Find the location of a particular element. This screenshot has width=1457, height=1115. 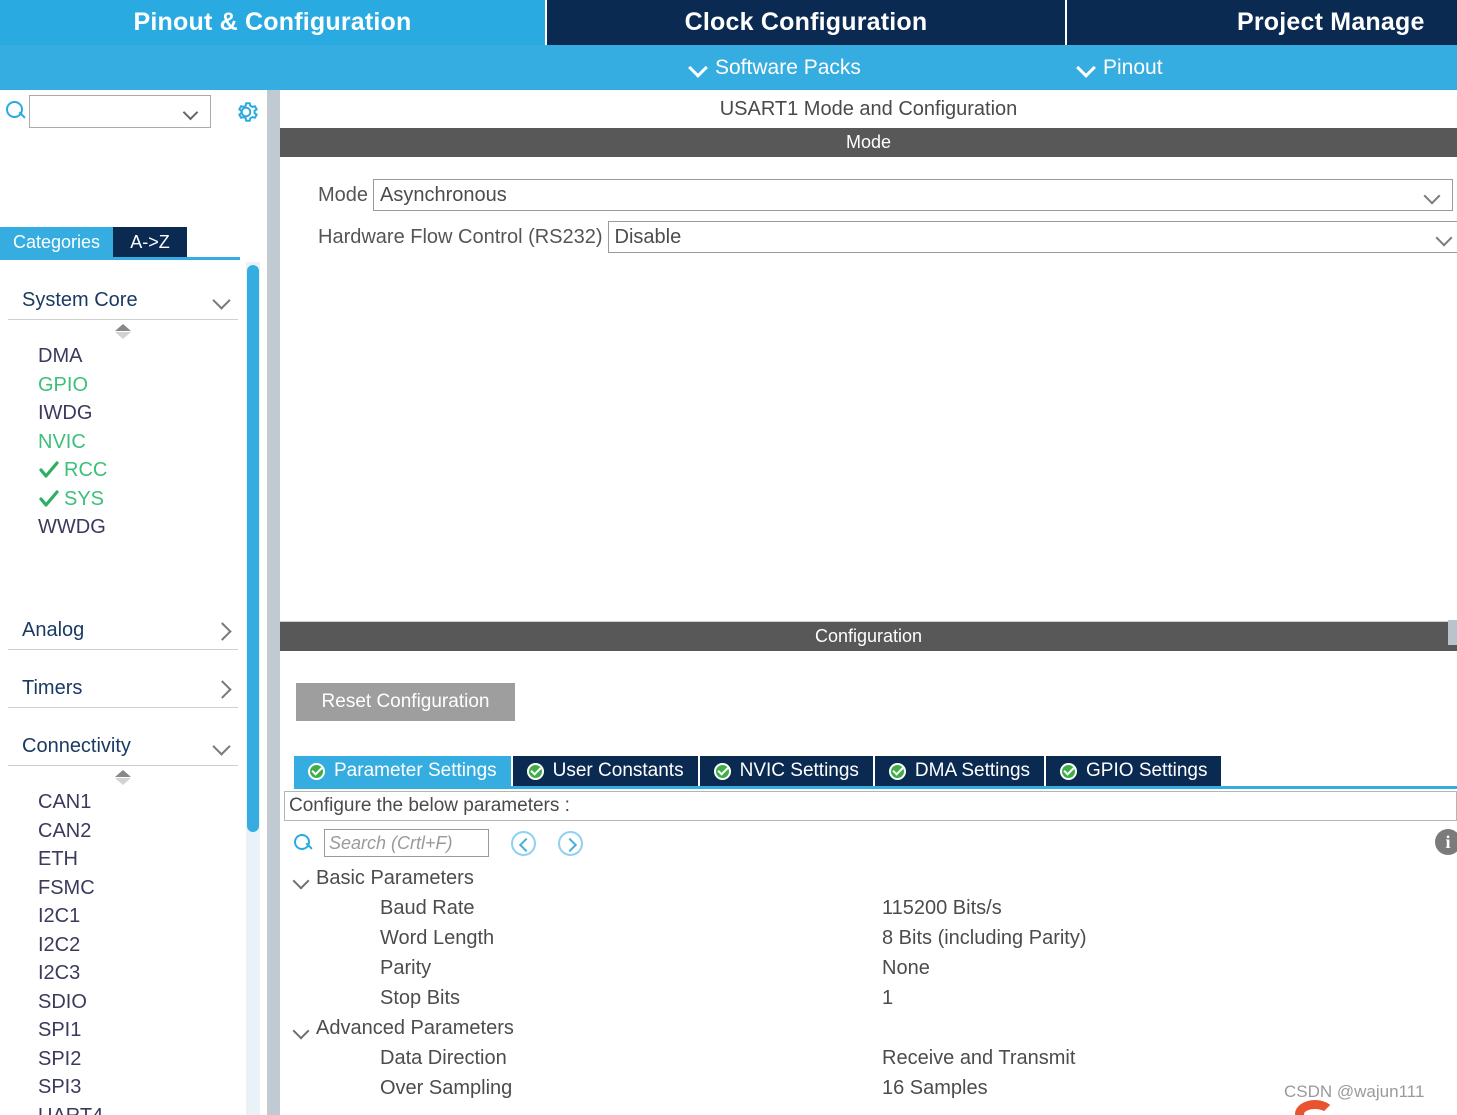

configuration-section-header: Configuration is located at coordinates (868, 636).